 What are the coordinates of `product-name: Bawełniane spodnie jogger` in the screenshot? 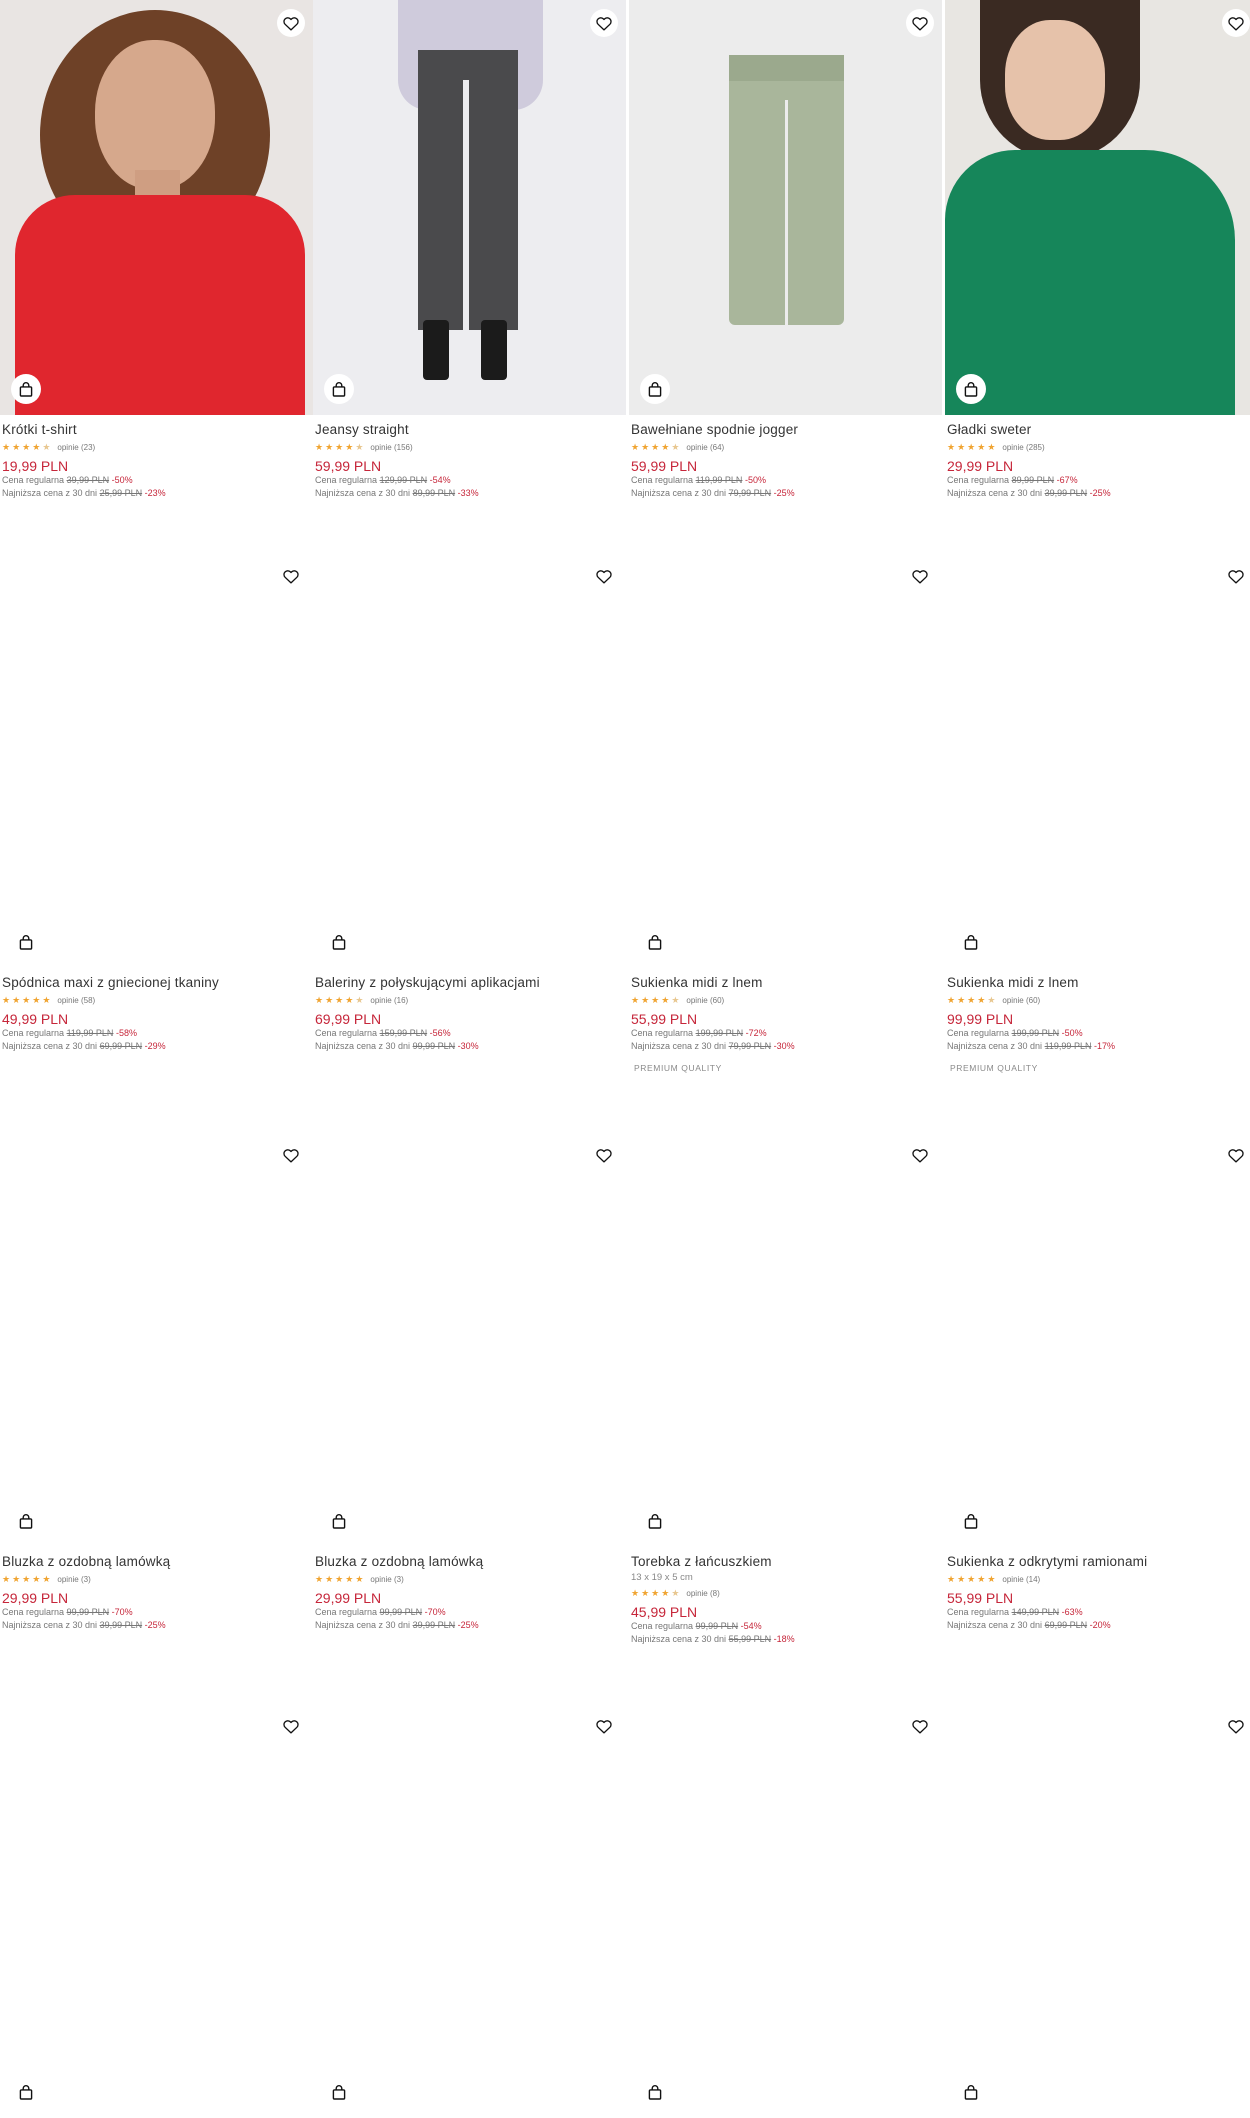 It's located at (786, 429).